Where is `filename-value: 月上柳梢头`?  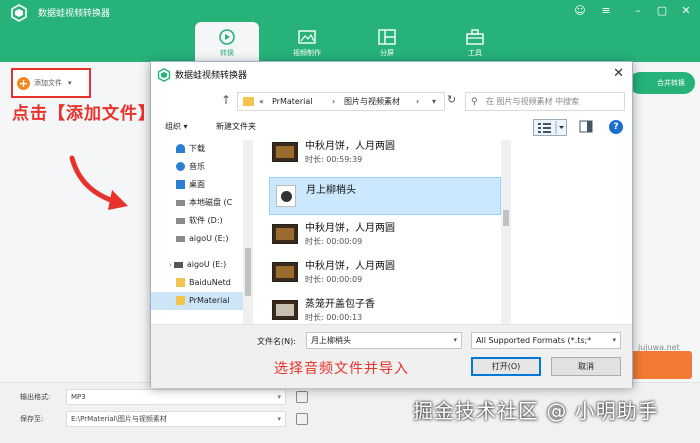 filename-value: 月上柳梢头 is located at coordinates (331, 340).